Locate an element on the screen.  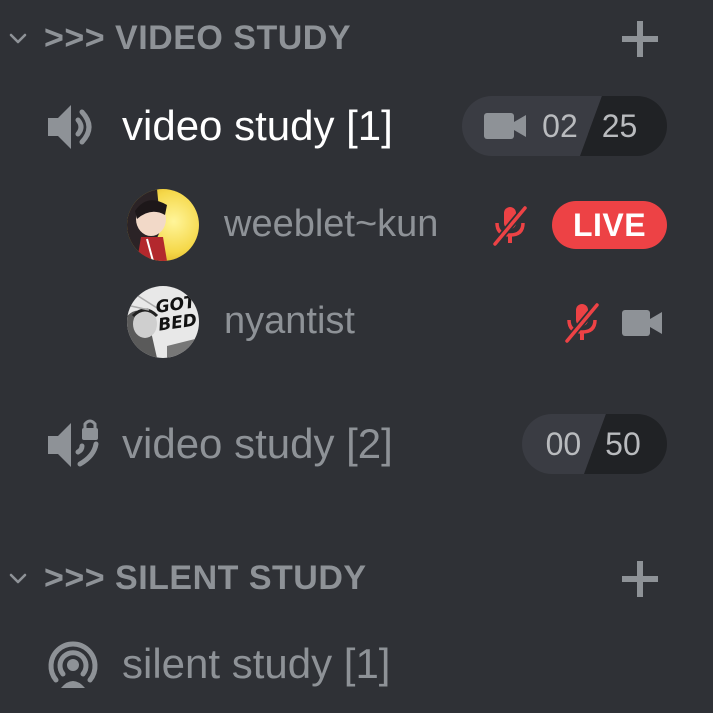
user-limit-counter: 00 50 is located at coordinates (594, 444).